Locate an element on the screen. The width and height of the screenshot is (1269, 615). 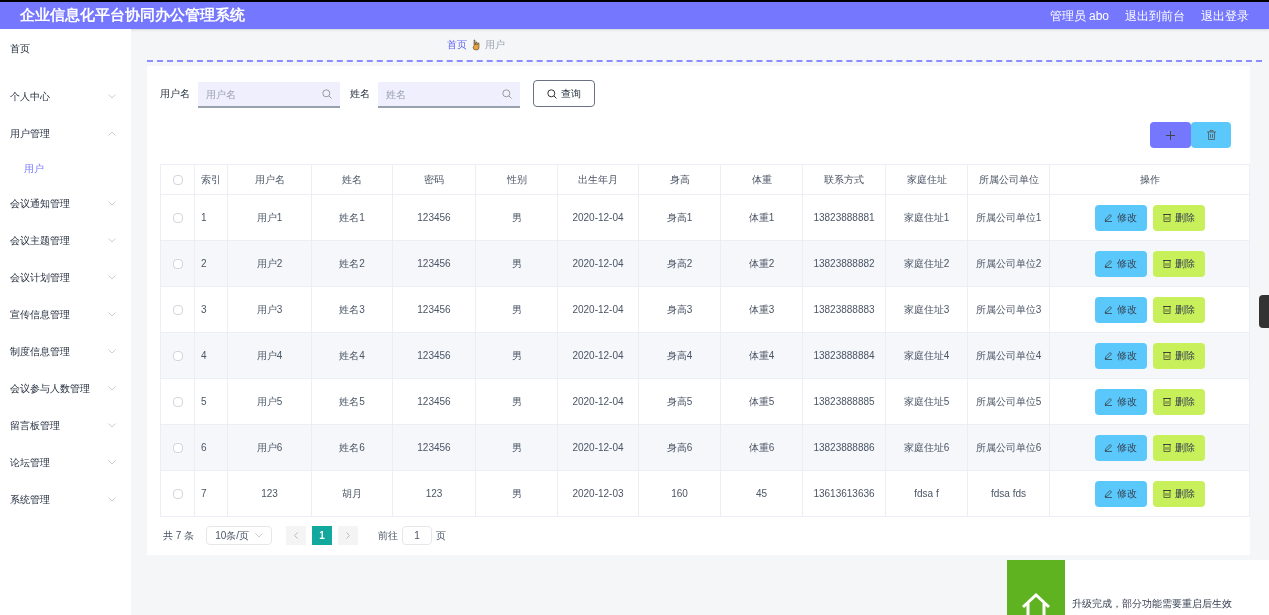
column-header: 操作 is located at coordinates (1149, 179).